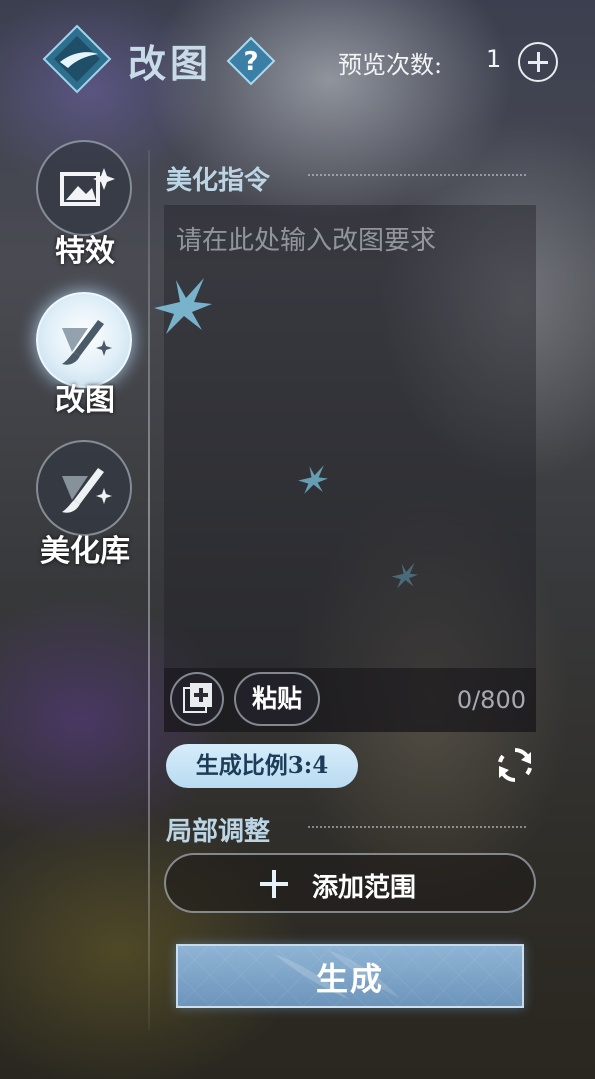  I want to click on nav-item-effects, so click(84, 188).